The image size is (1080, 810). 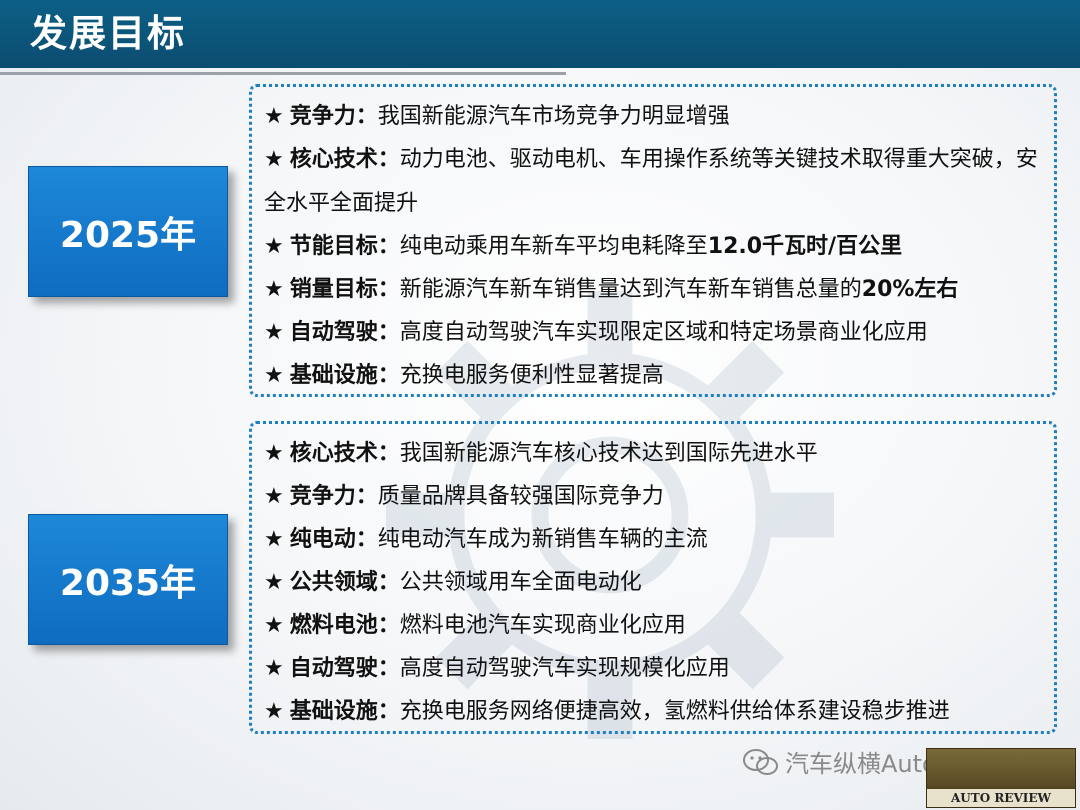 I want to click on title-underline, so click(x=283, y=73).